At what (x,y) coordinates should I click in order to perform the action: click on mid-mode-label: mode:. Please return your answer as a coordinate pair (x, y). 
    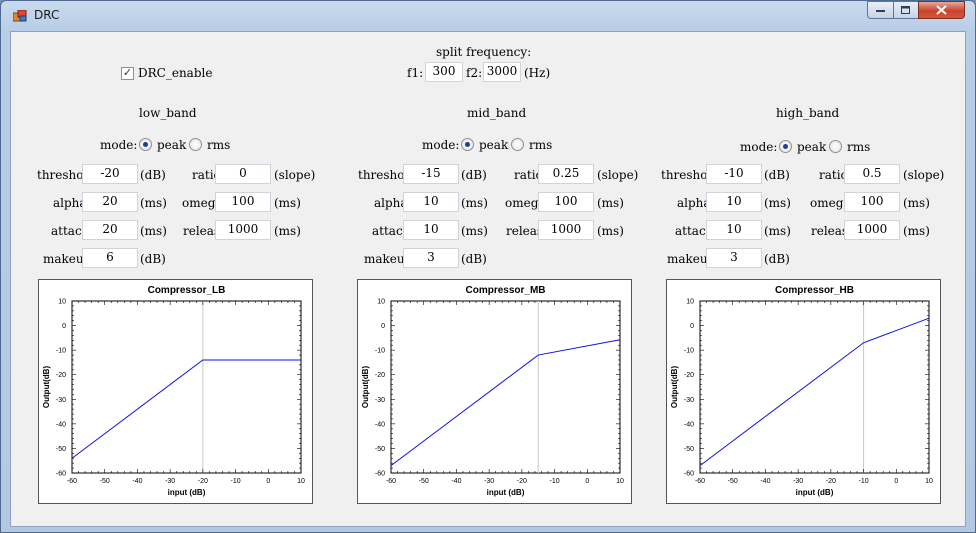
    Looking at the image, I should click on (441, 145).